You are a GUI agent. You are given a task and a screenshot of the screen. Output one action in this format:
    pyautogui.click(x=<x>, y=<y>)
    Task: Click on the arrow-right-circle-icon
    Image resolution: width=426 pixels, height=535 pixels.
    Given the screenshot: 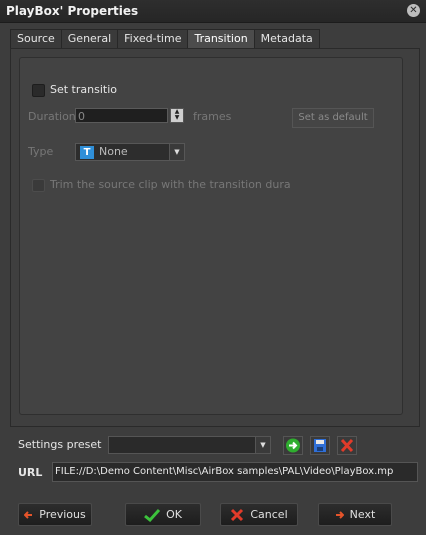 What is the action you would take?
    pyautogui.click(x=293, y=445)
    